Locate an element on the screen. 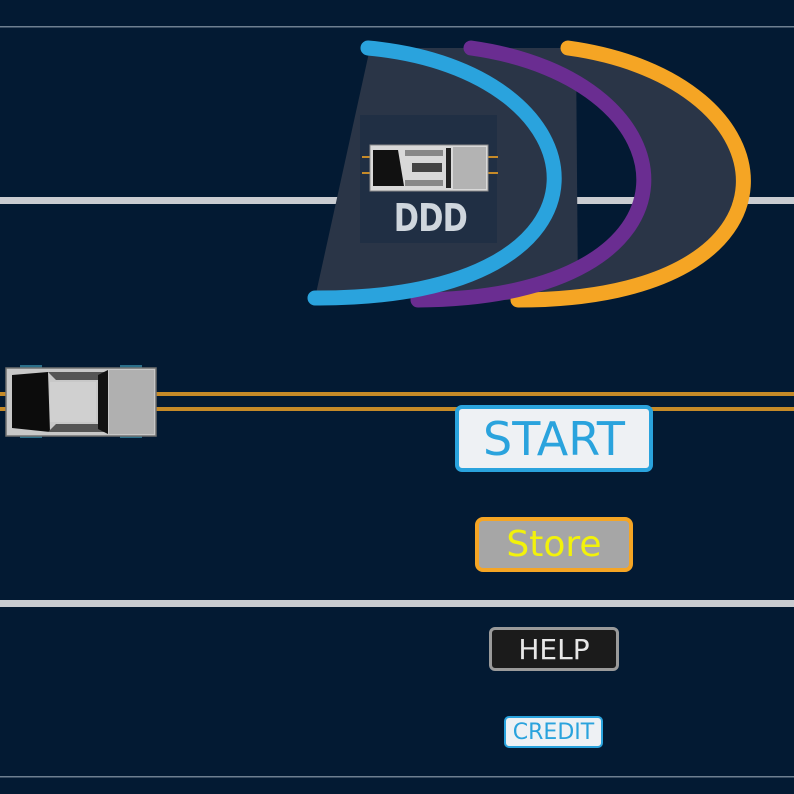 This screenshot has width=794, height=794. start-button: START is located at coordinates (554, 438).